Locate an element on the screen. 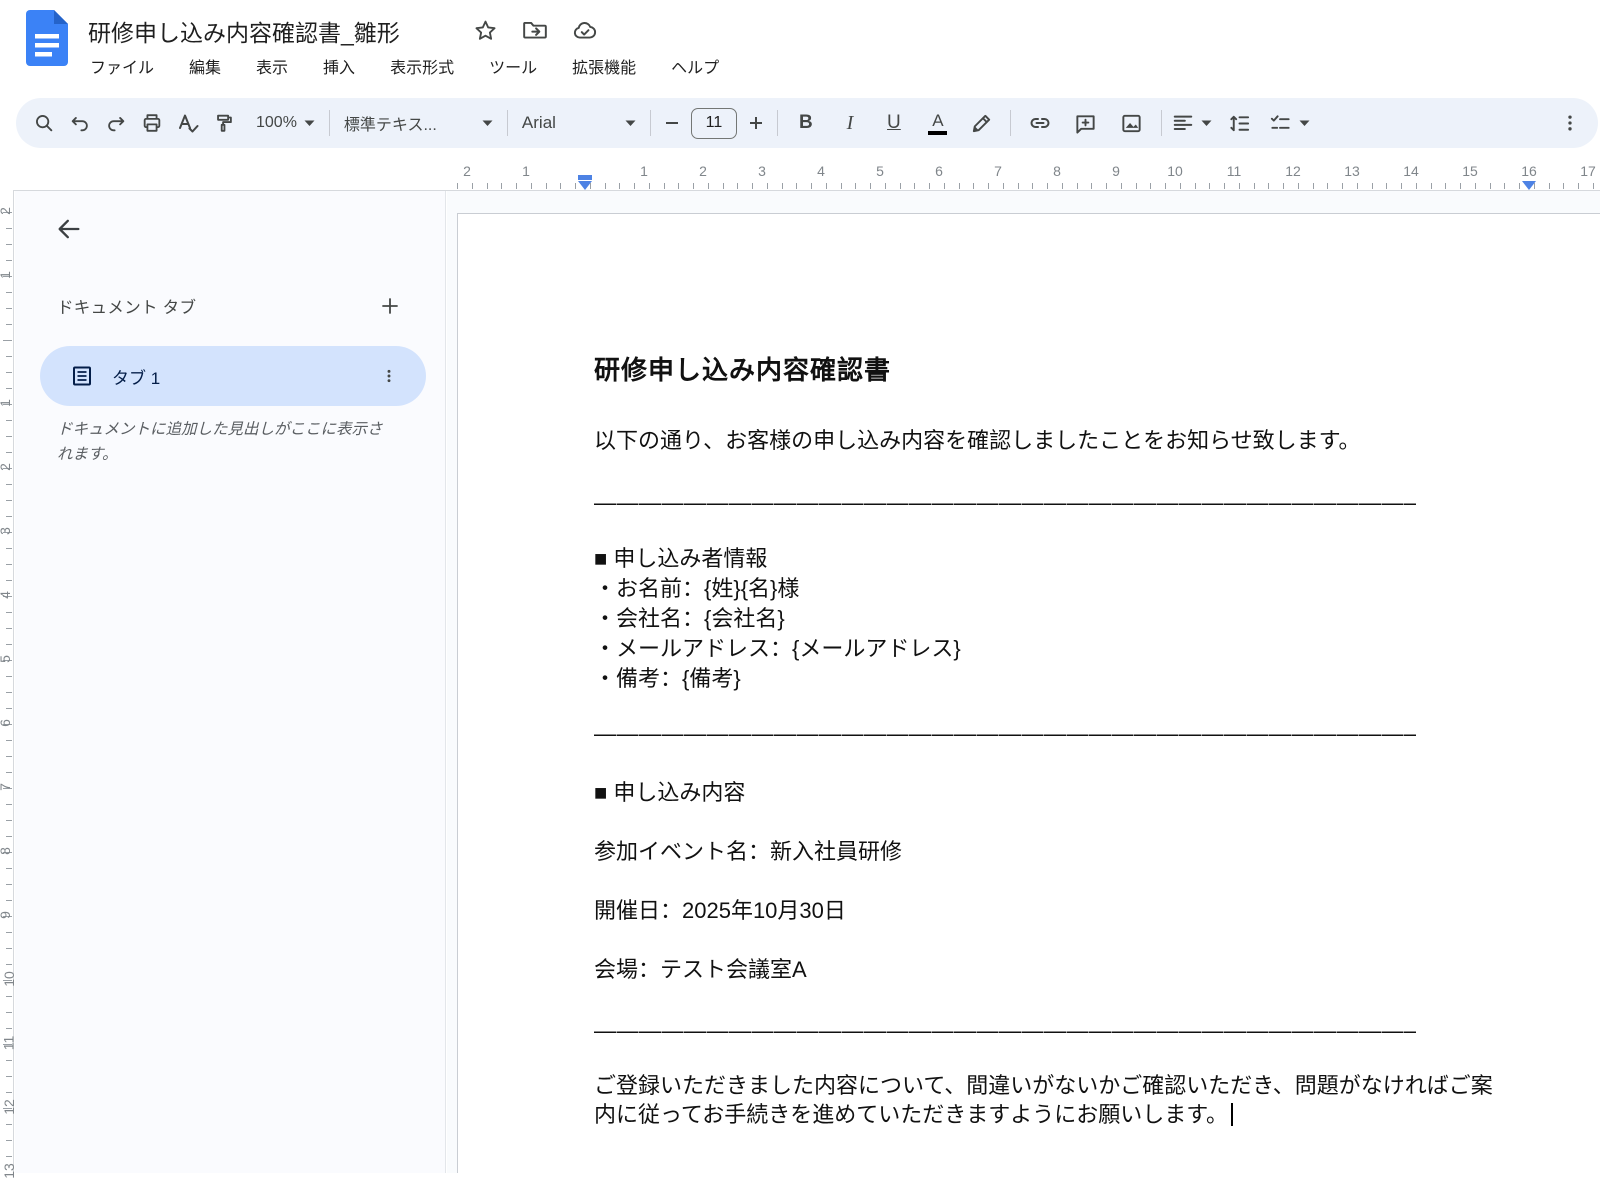 This screenshot has height=1179, width=1600. more-options-button is located at coordinates (1570, 123).